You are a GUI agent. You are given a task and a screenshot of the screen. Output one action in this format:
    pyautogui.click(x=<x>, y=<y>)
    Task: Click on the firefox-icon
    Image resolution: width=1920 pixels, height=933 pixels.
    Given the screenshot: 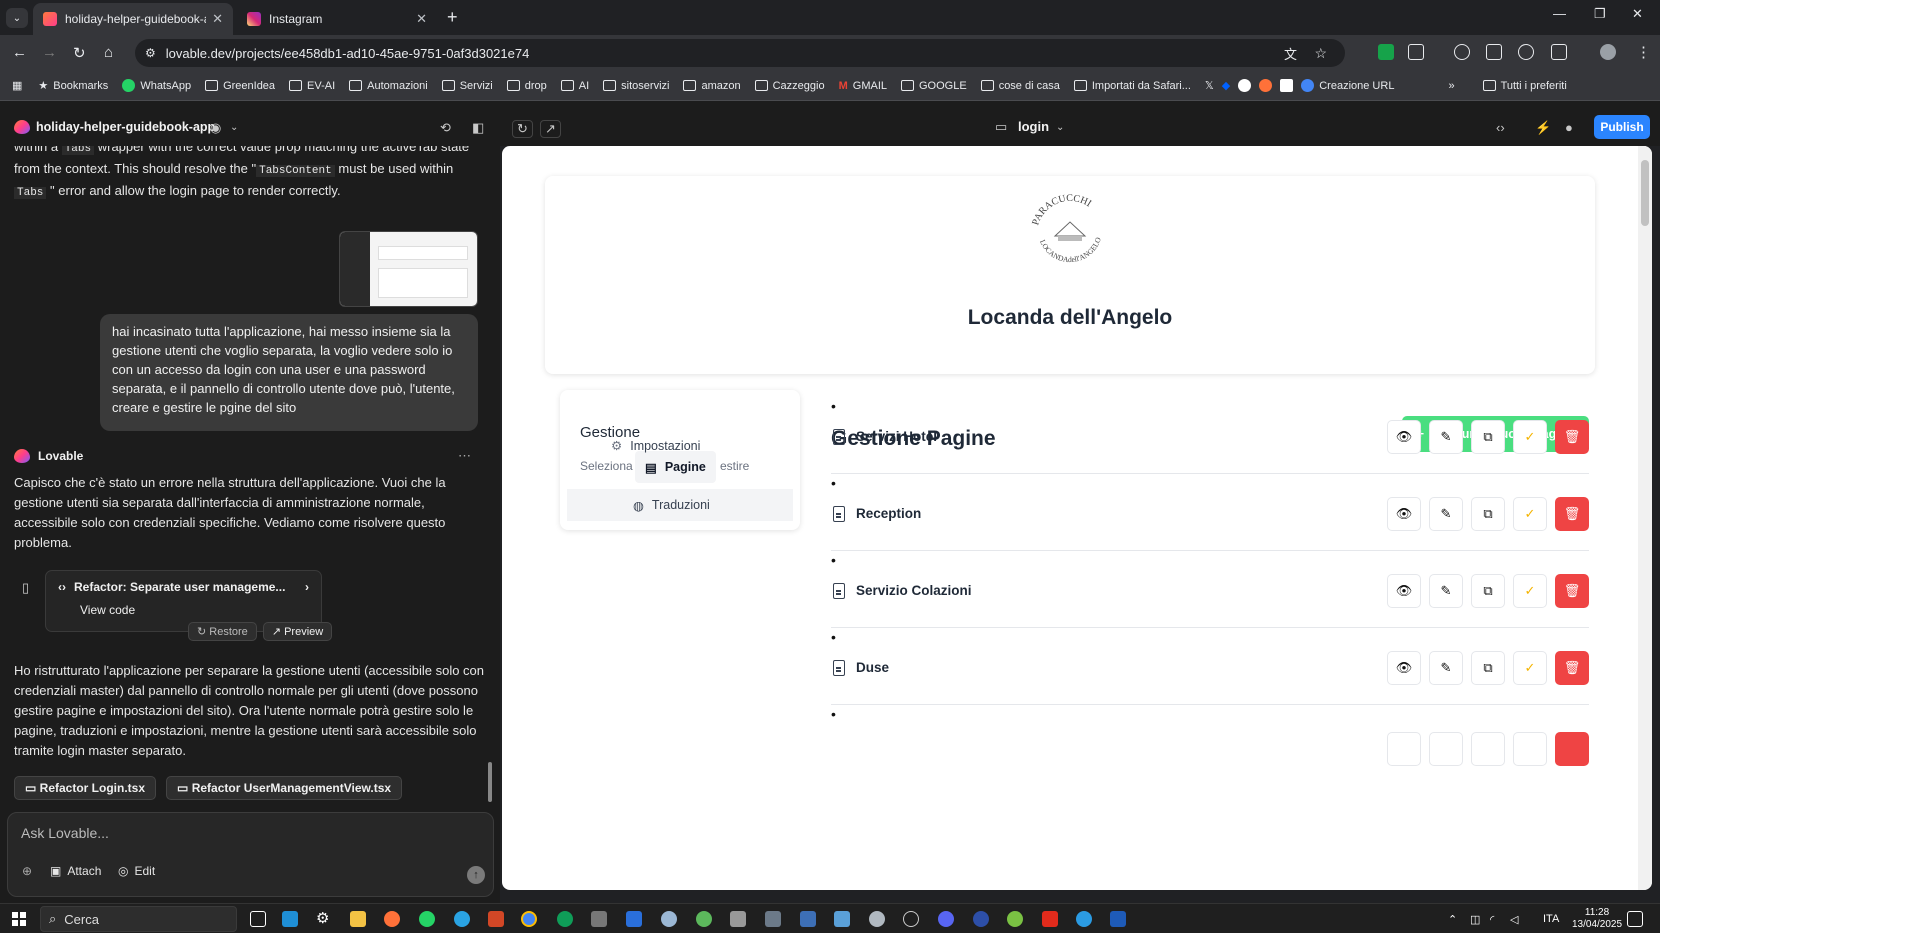 What is the action you would take?
    pyautogui.click(x=392, y=919)
    